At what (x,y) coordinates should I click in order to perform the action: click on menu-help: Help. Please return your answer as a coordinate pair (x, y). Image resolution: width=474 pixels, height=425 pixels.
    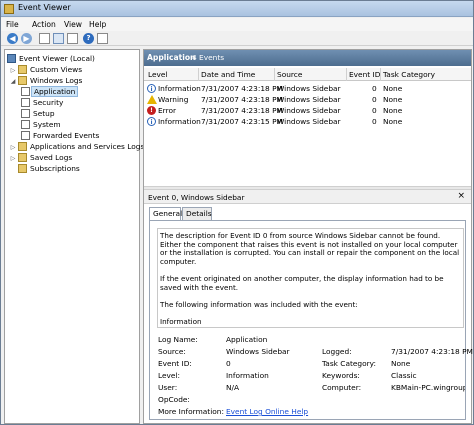
    Looking at the image, I should click on (97, 24).